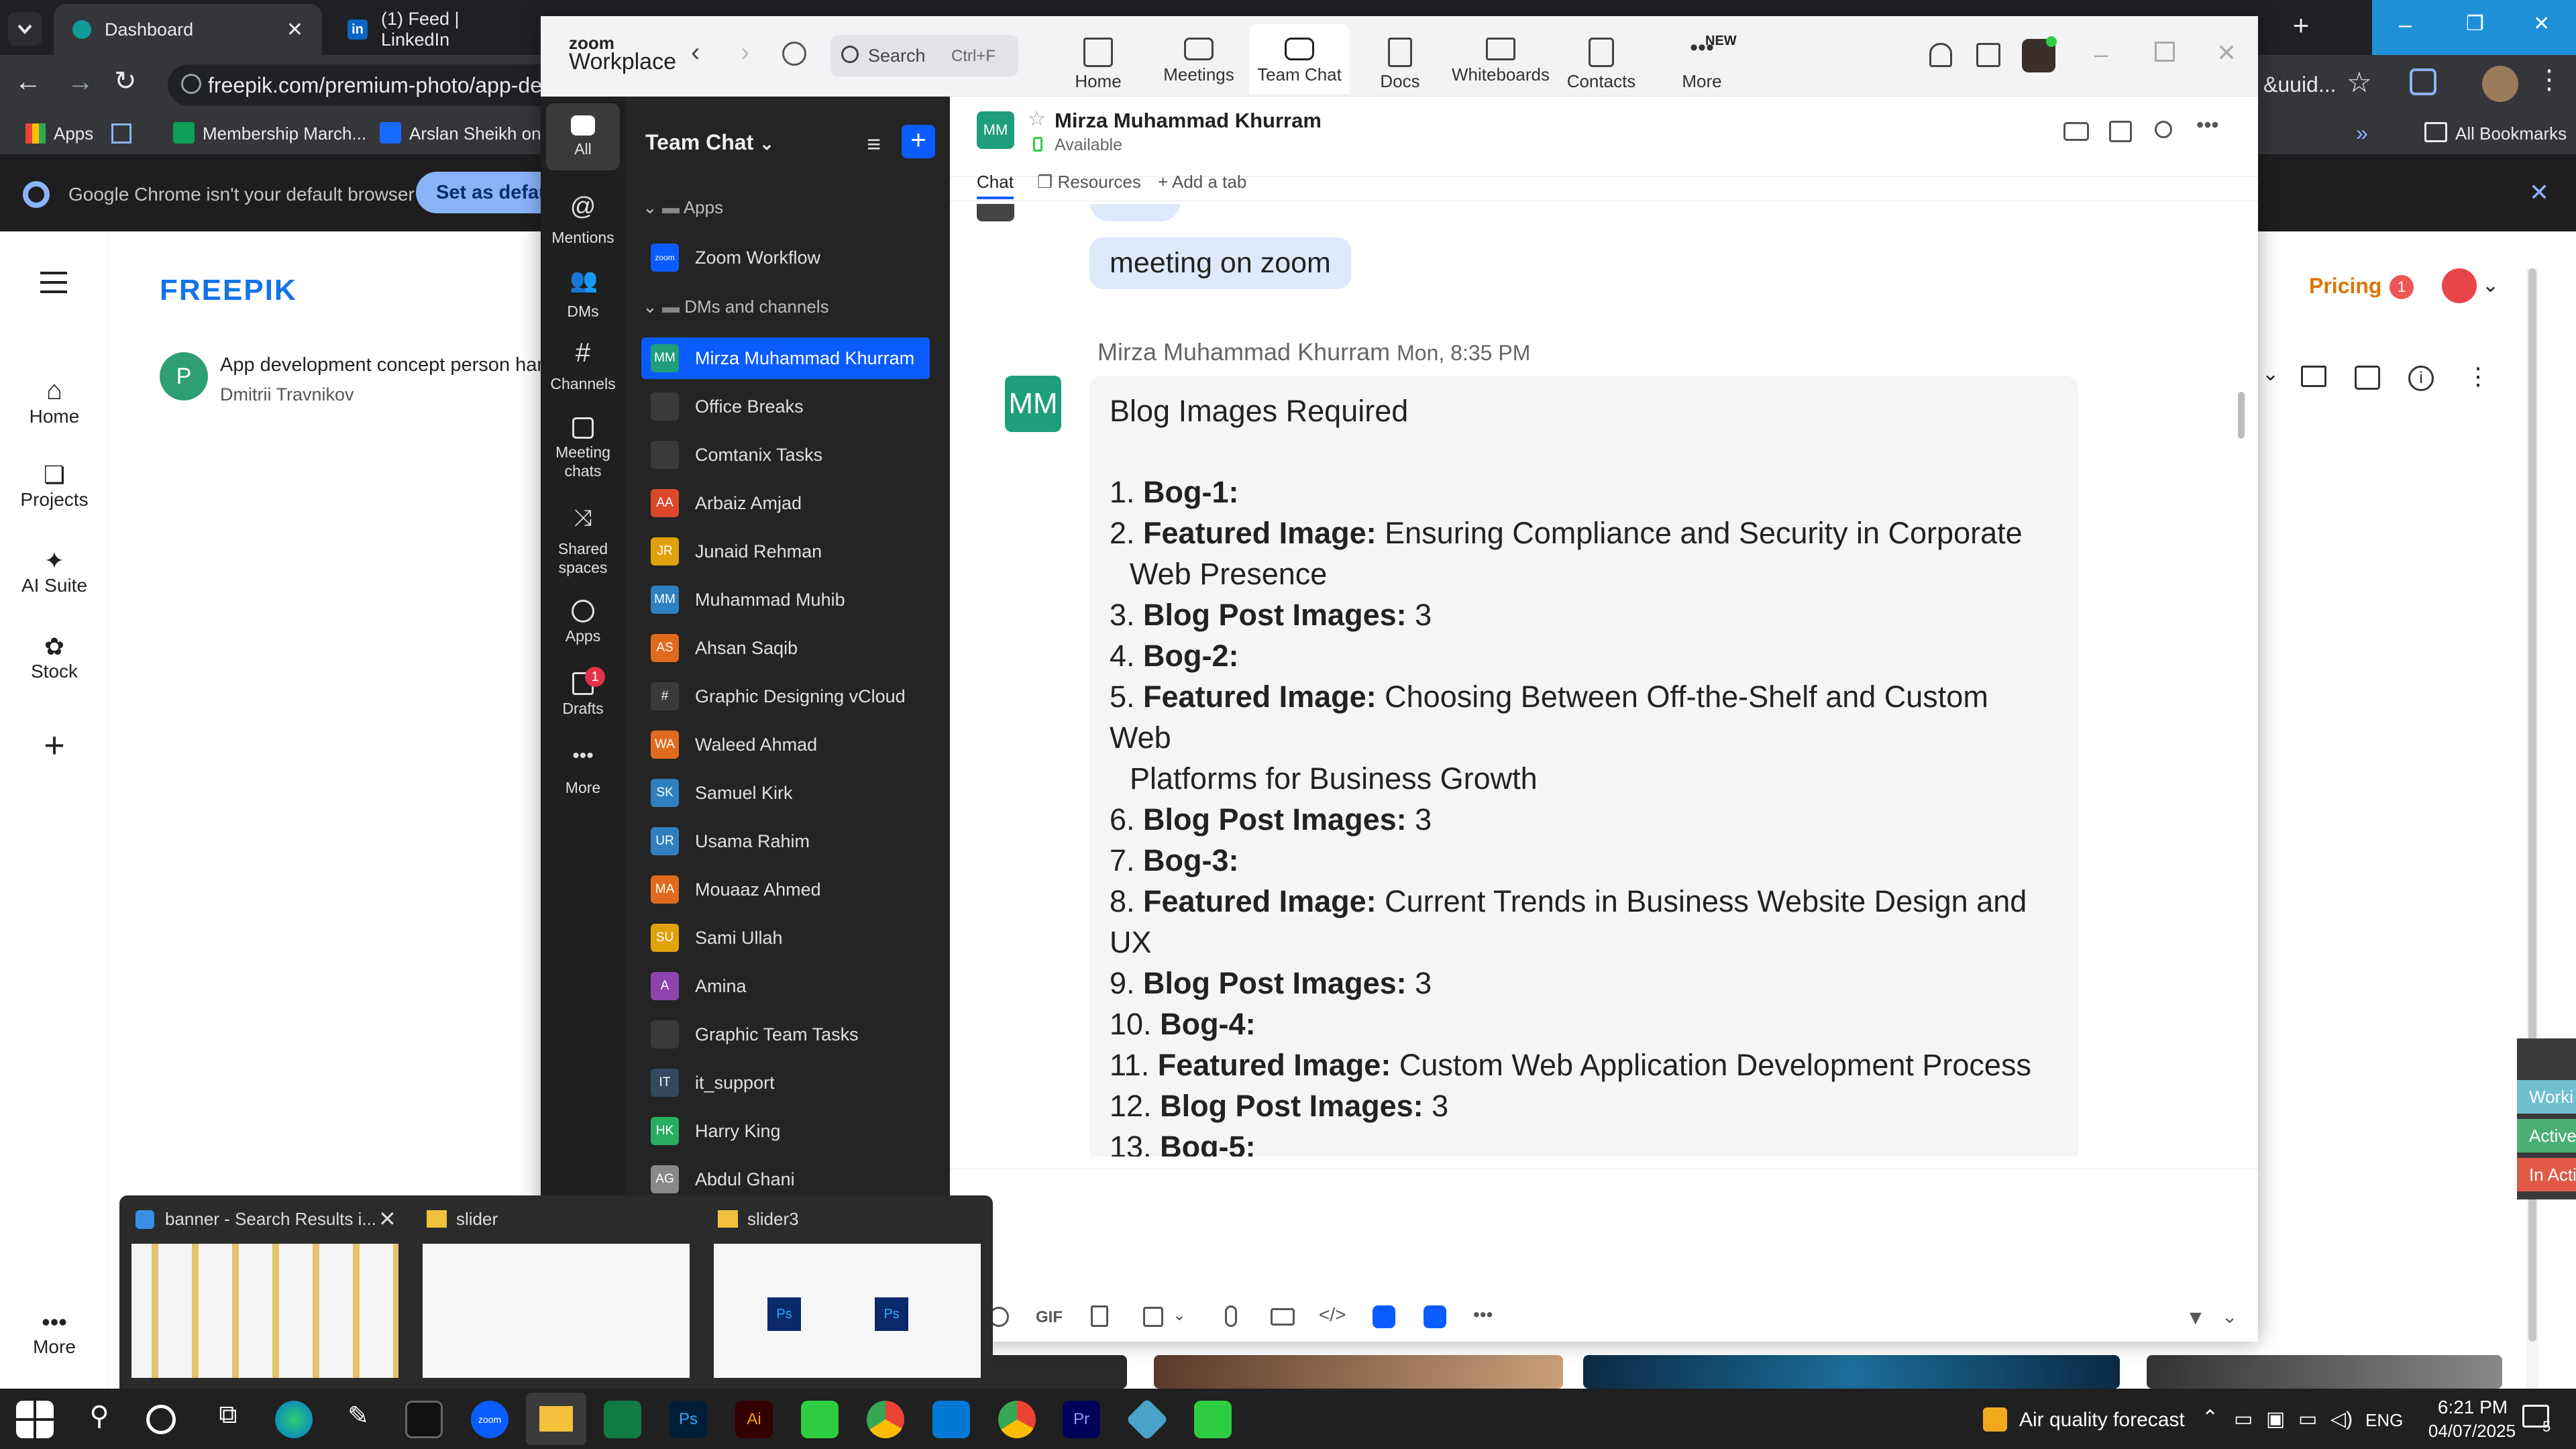 The image size is (2576, 1449). Describe the element at coordinates (995, 130) in the screenshot. I see `chat-avatar: MM` at that location.